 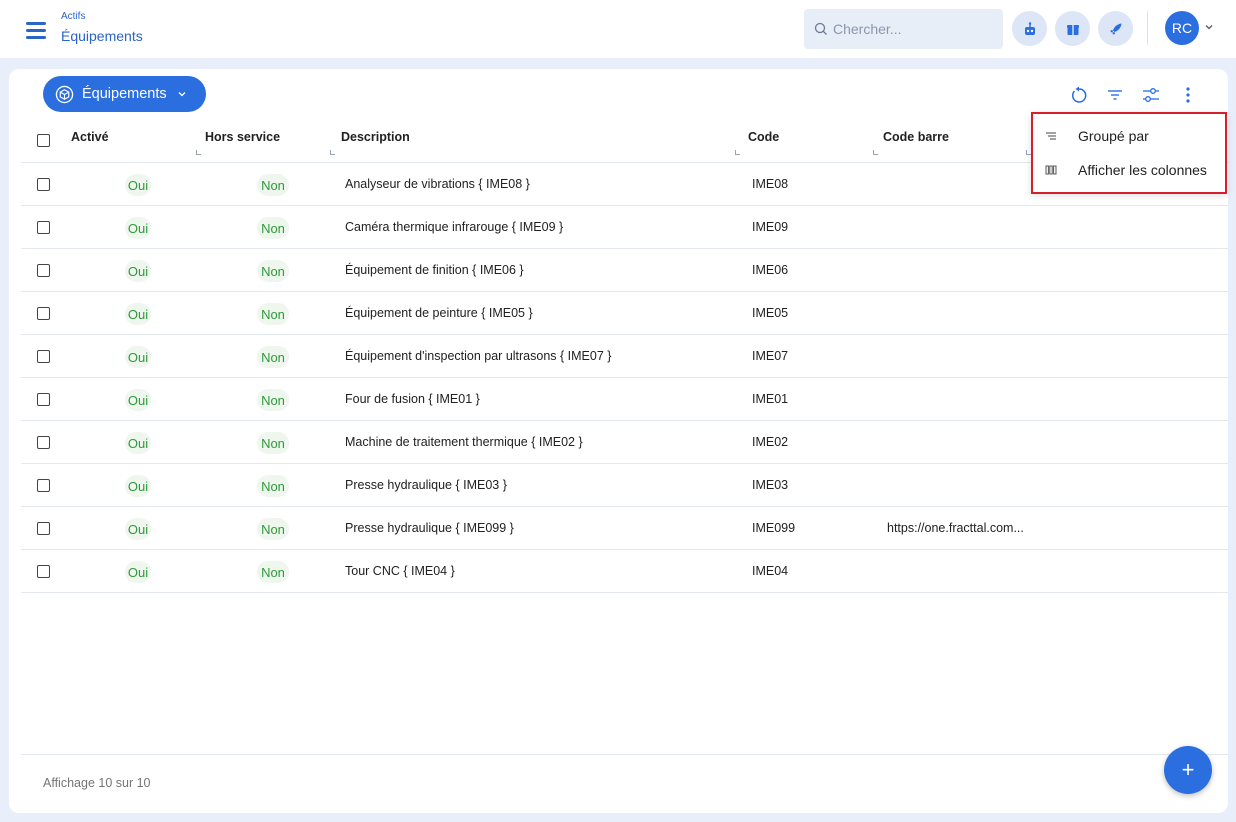 What do you see at coordinates (73, 16) in the screenshot?
I see `breadcrumb-parent: Actifs` at bounding box center [73, 16].